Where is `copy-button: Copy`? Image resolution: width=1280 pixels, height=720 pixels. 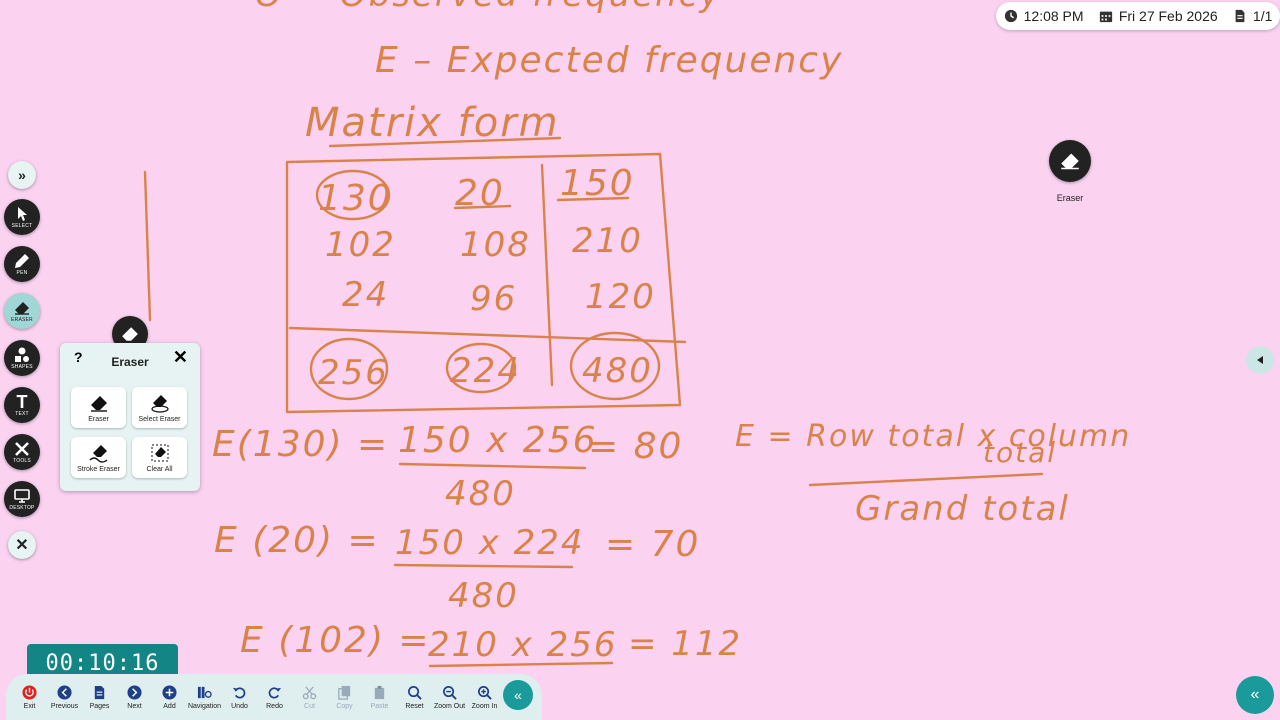 copy-button: Copy is located at coordinates (344, 697).